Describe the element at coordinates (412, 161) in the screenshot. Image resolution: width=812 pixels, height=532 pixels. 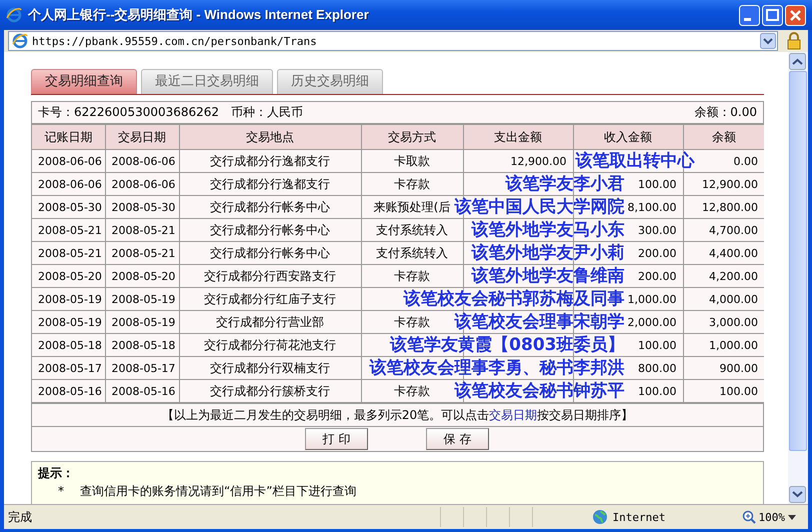
I see `table-cell: 卡取款` at that location.